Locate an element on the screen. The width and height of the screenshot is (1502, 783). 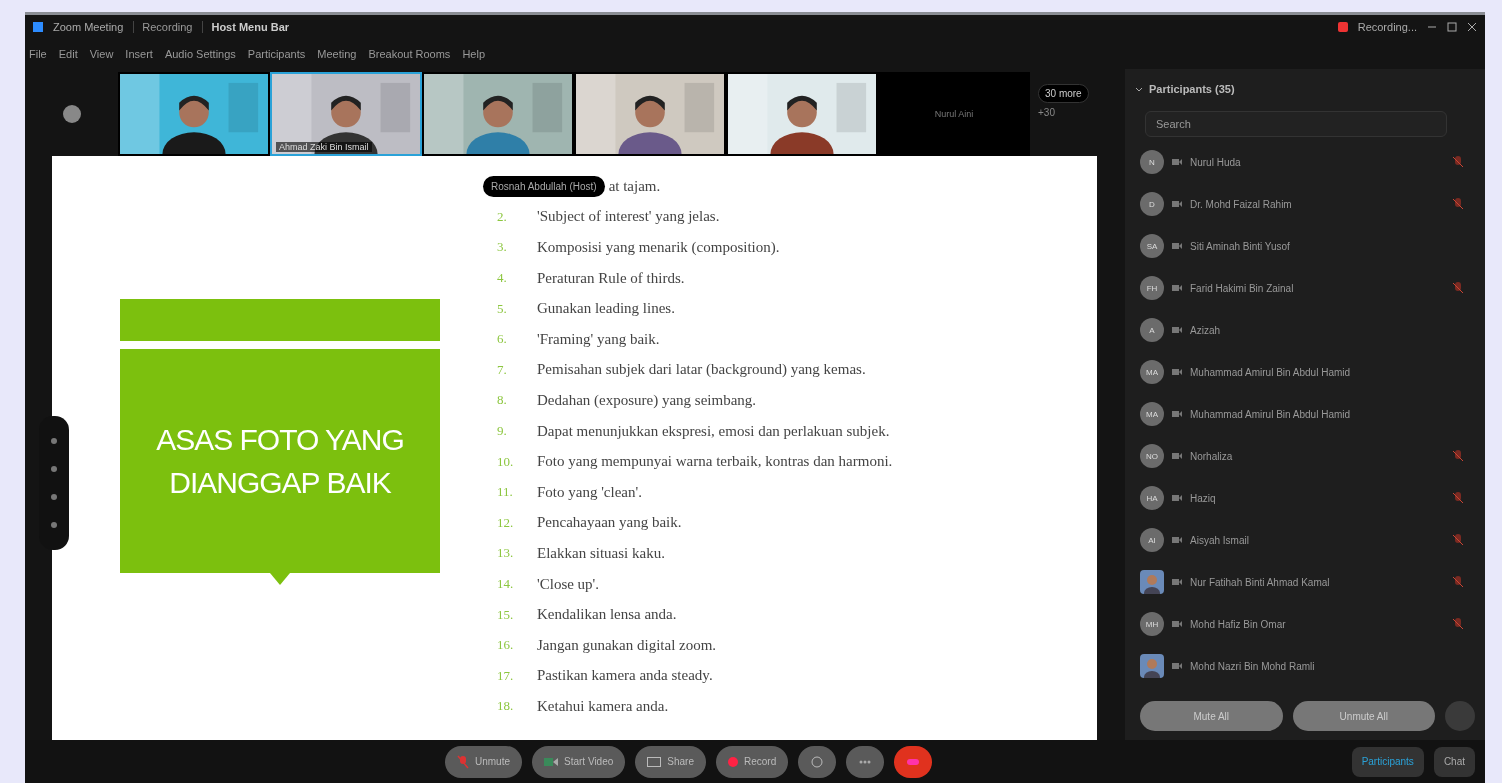
more-icon is located at coordinates (865, 761).